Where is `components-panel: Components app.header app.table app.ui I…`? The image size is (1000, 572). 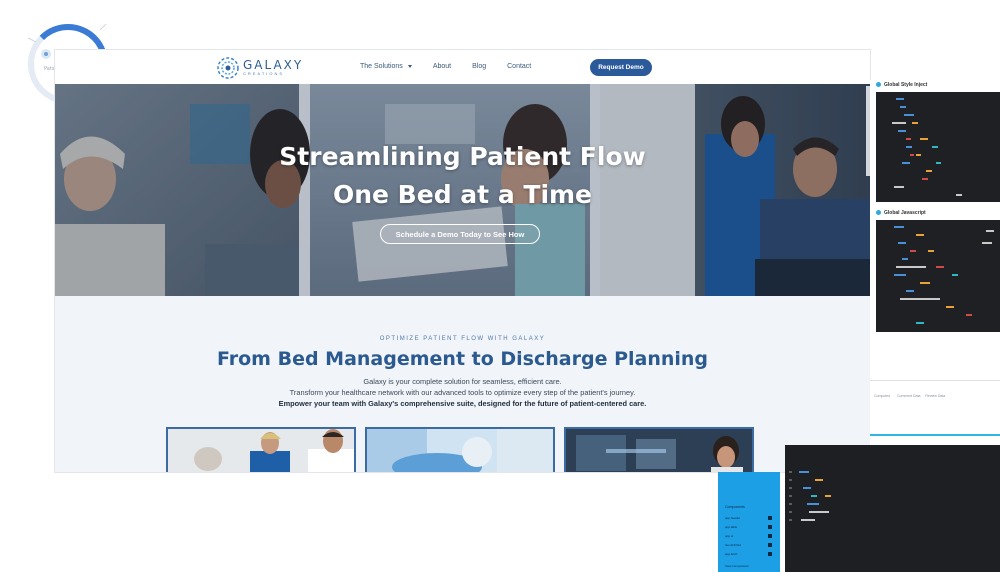 components-panel: Components app.header app.table app.ui I… is located at coordinates (749, 522).